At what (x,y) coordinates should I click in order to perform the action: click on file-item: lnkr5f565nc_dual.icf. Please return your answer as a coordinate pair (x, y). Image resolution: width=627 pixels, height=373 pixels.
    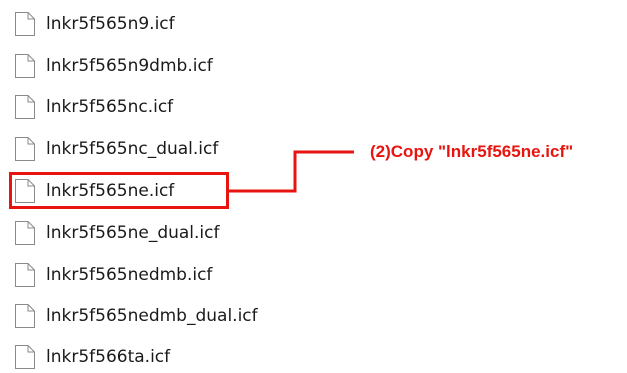
    Looking at the image, I should click on (170, 149).